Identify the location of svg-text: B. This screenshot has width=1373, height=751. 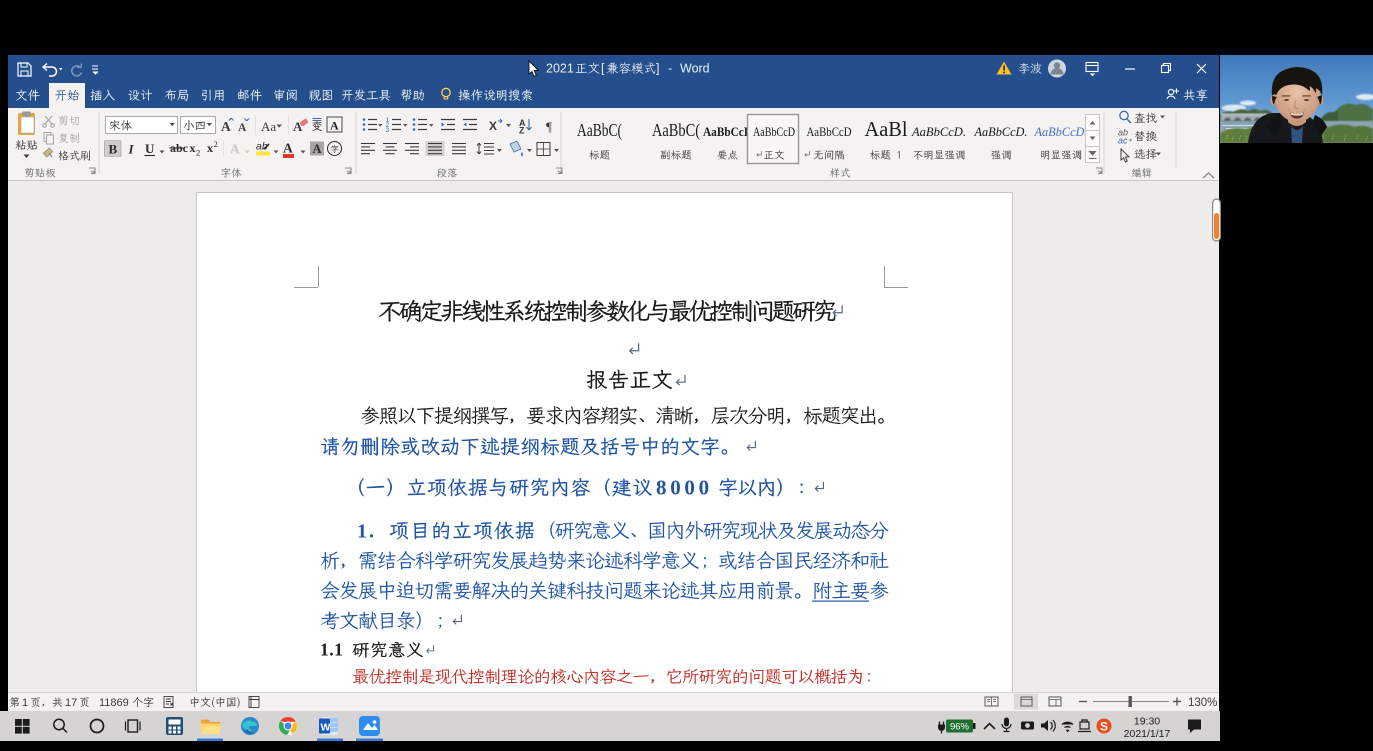
(113, 149).